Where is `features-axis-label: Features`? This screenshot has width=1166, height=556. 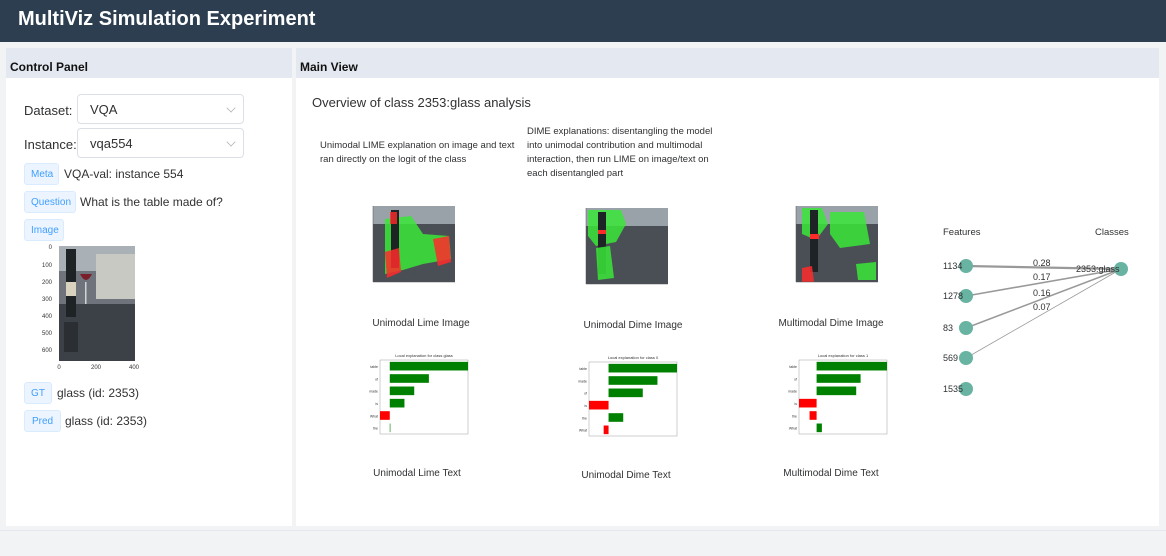
features-axis-label: Features is located at coordinates (962, 232).